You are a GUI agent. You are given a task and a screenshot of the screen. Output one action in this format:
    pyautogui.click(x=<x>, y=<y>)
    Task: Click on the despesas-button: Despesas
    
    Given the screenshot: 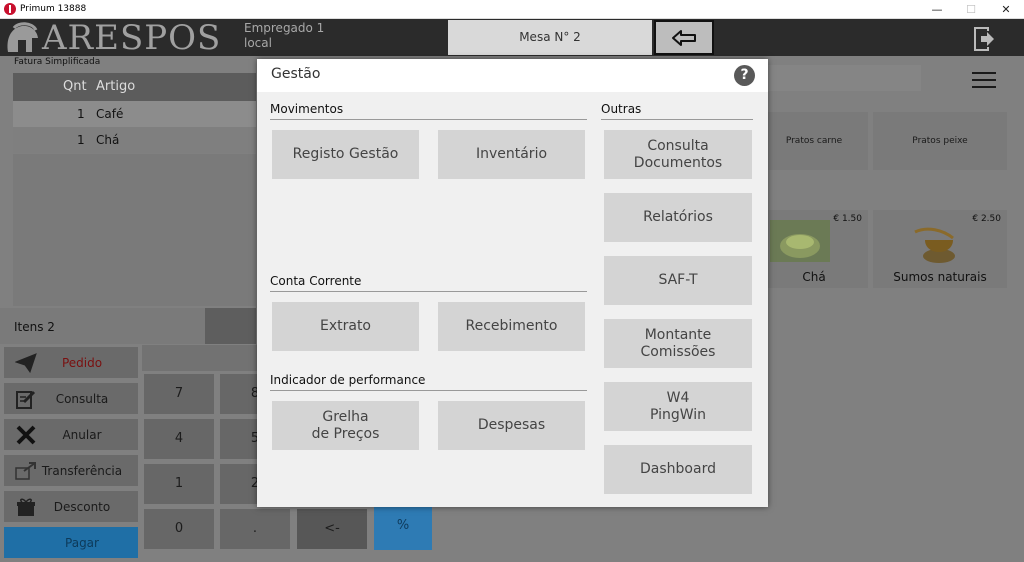 What is the action you would take?
    pyautogui.click(x=511, y=425)
    